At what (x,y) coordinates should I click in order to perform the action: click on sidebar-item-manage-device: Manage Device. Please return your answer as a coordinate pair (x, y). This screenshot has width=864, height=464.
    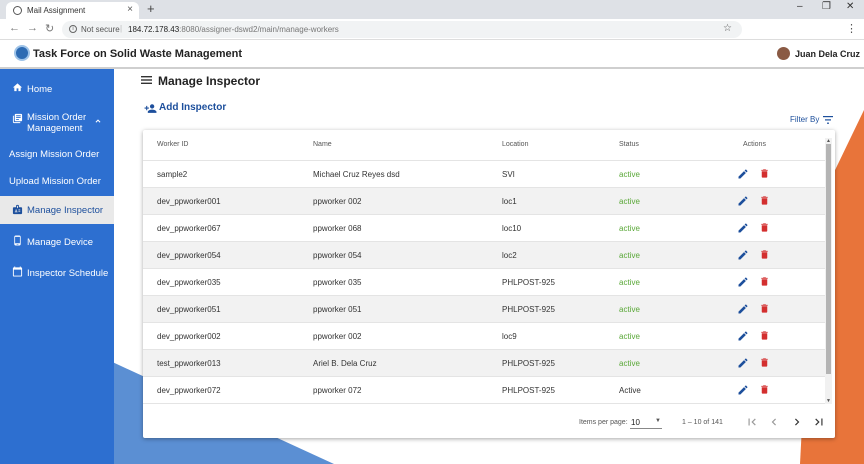
    Looking at the image, I should click on (57, 242).